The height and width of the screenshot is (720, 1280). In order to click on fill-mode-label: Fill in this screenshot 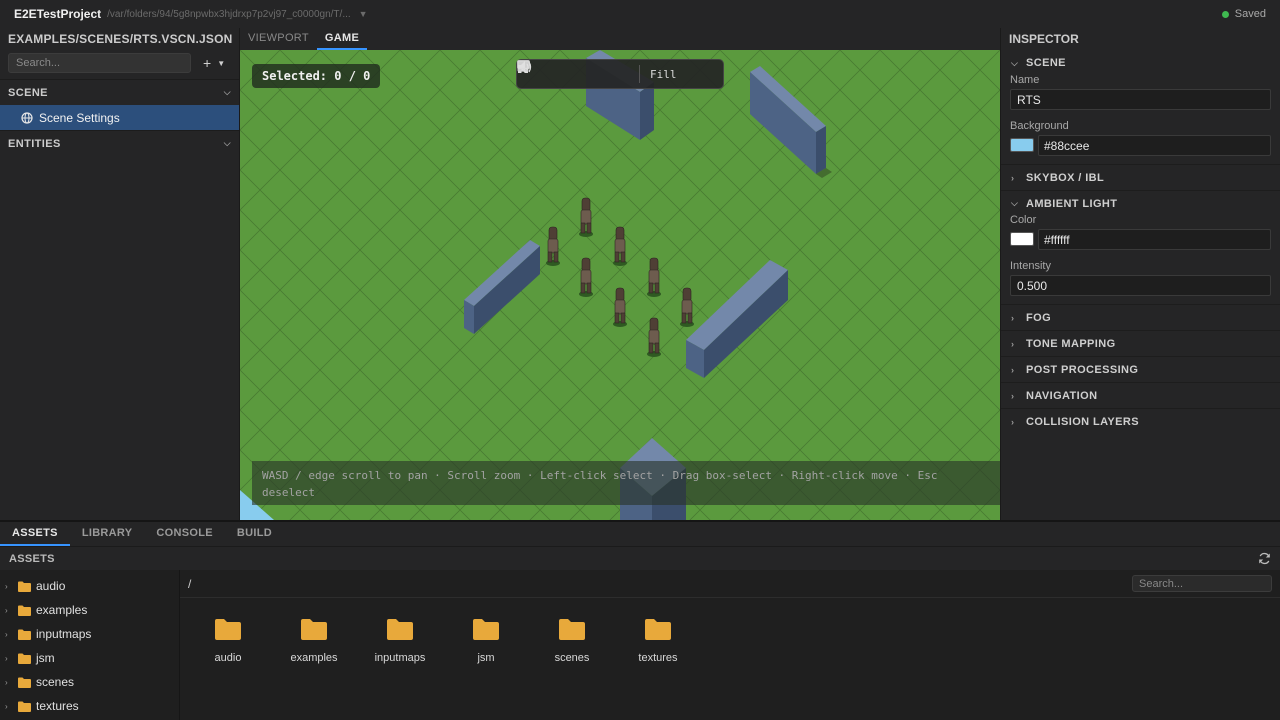, I will do `click(663, 74)`.